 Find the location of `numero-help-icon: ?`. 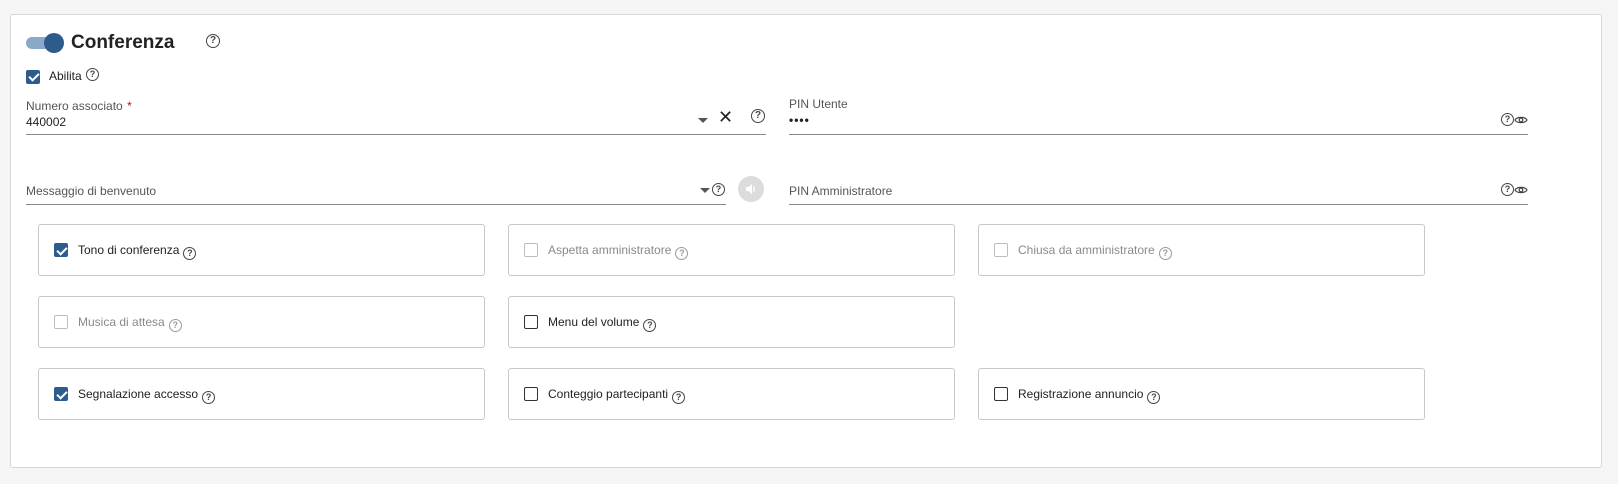

numero-help-icon: ? is located at coordinates (758, 116).